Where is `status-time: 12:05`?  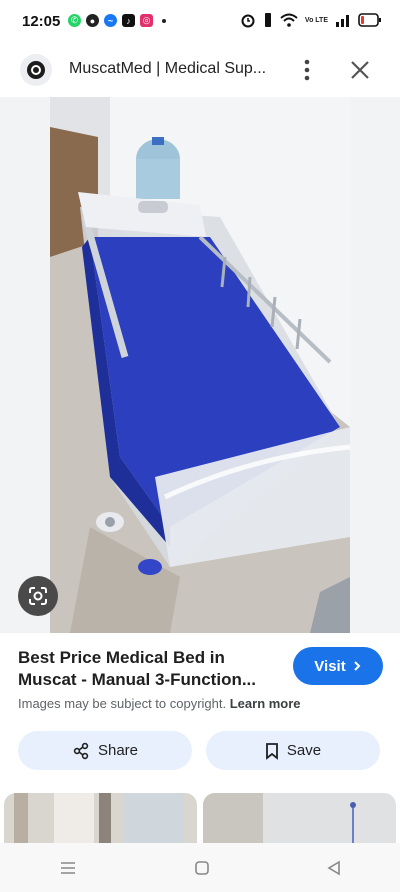
status-time: 12:05 is located at coordinates (41, 21).